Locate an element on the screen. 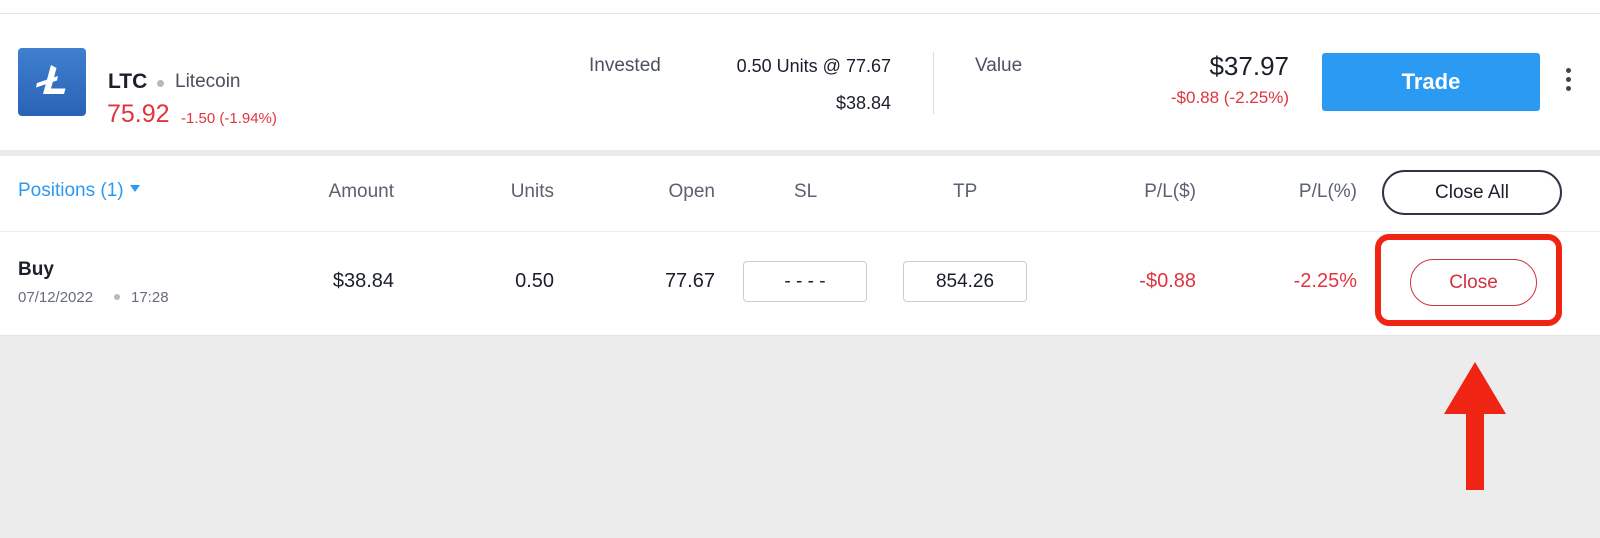 The image size is (1600, 538). position-units: 0.50 is located at coordinates (534, 281).